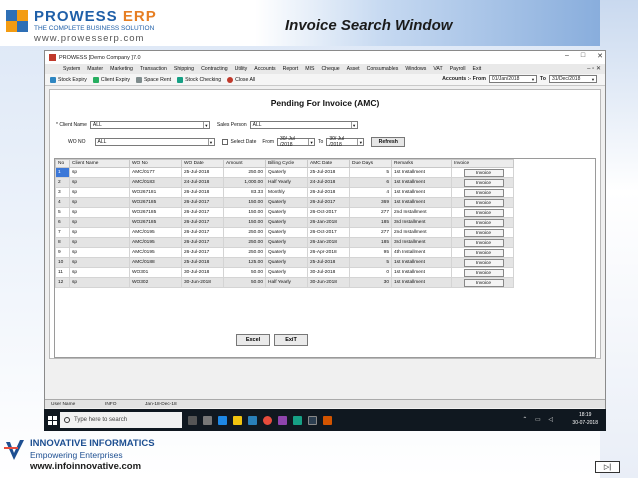  I want to click on col-header-no: No, so click(62, 163).